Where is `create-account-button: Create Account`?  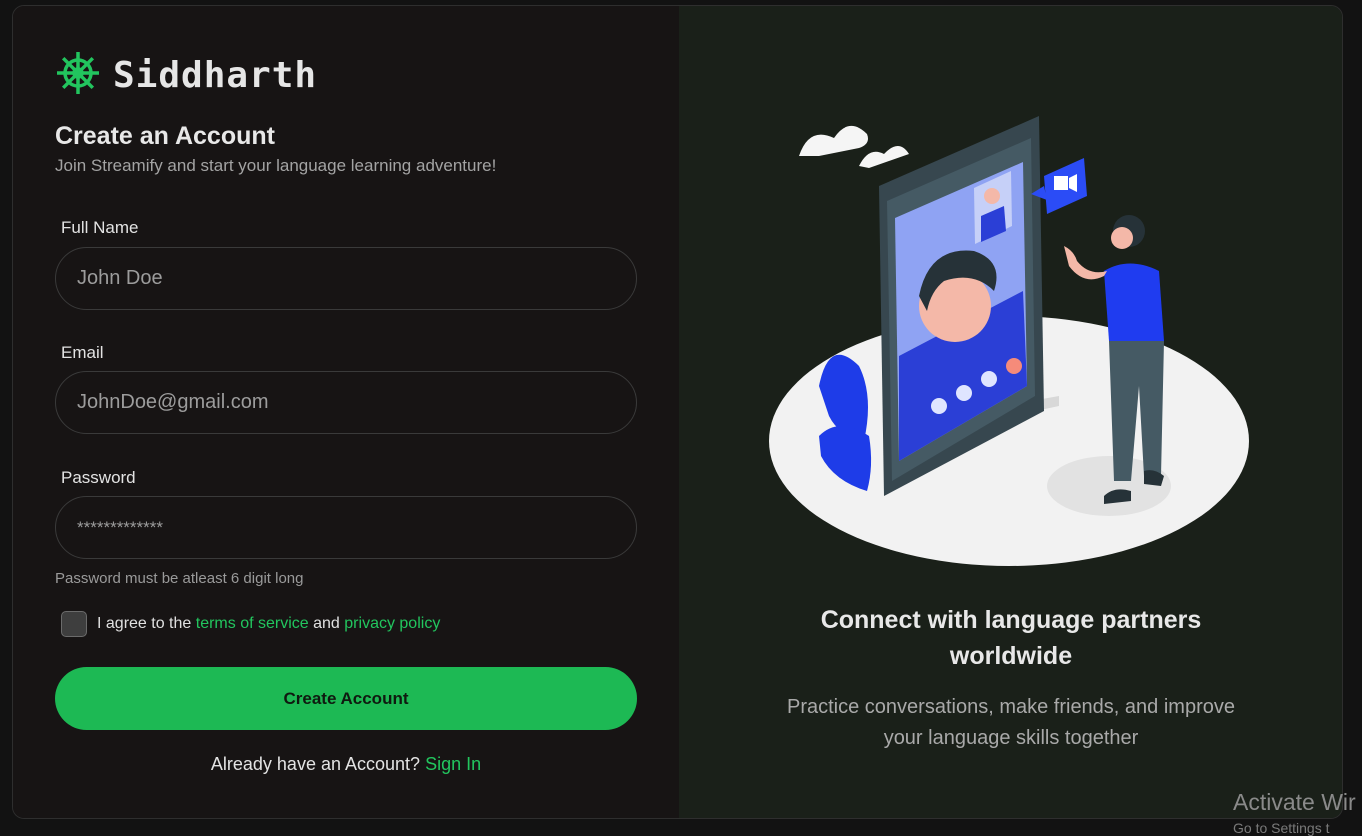 create-account-button: Create Account is located at coordinates (346, 698).